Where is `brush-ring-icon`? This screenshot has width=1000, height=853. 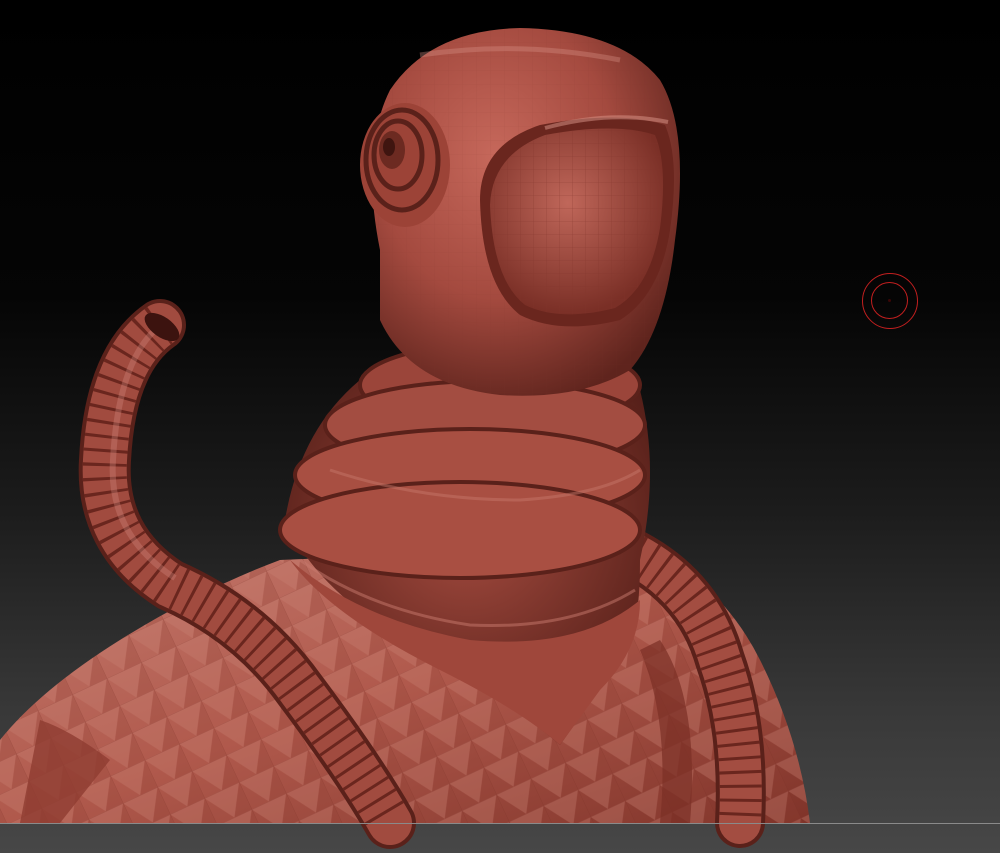 brush-ring-icon is located at coordinates (890, 301).